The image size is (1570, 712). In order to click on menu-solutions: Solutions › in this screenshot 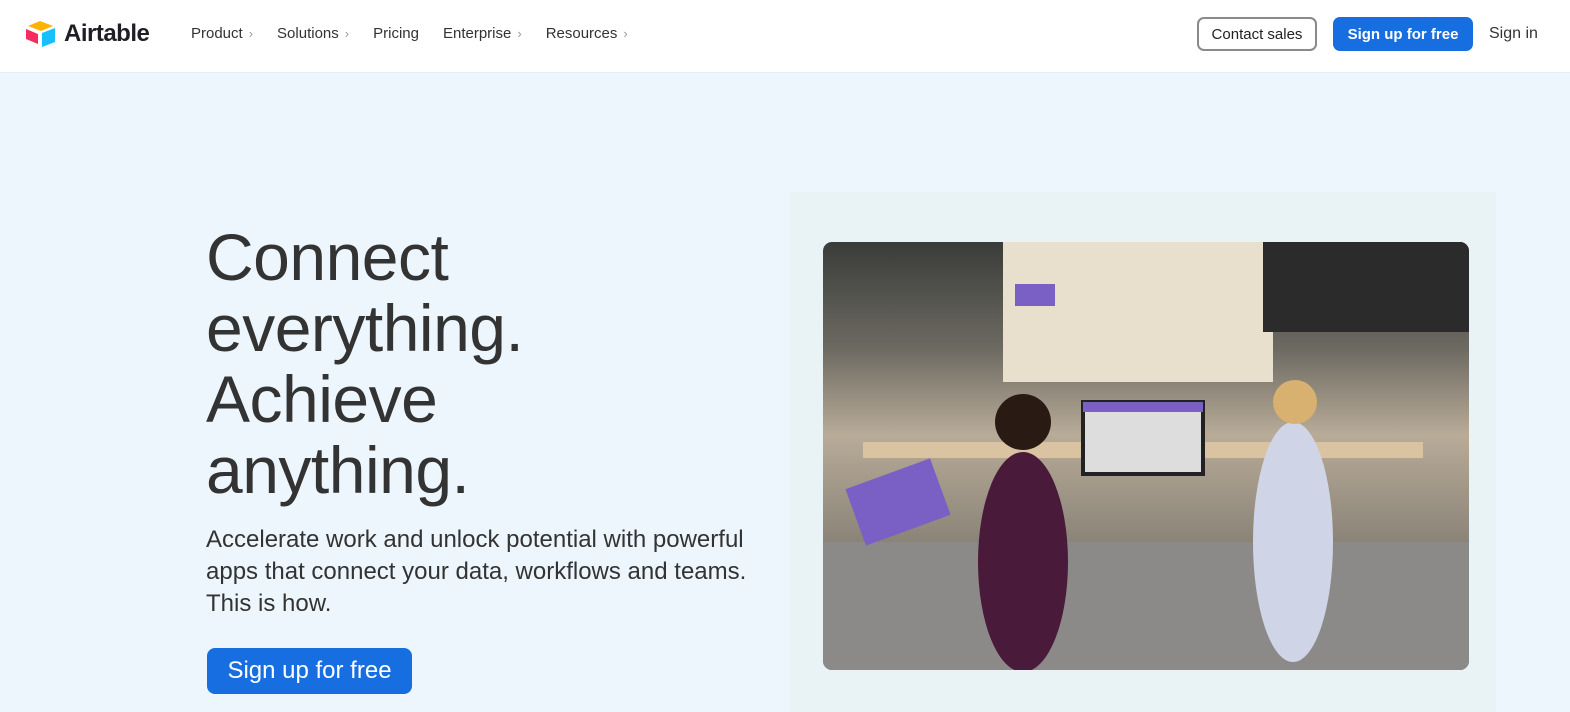, I will do `click(313, 33)`.